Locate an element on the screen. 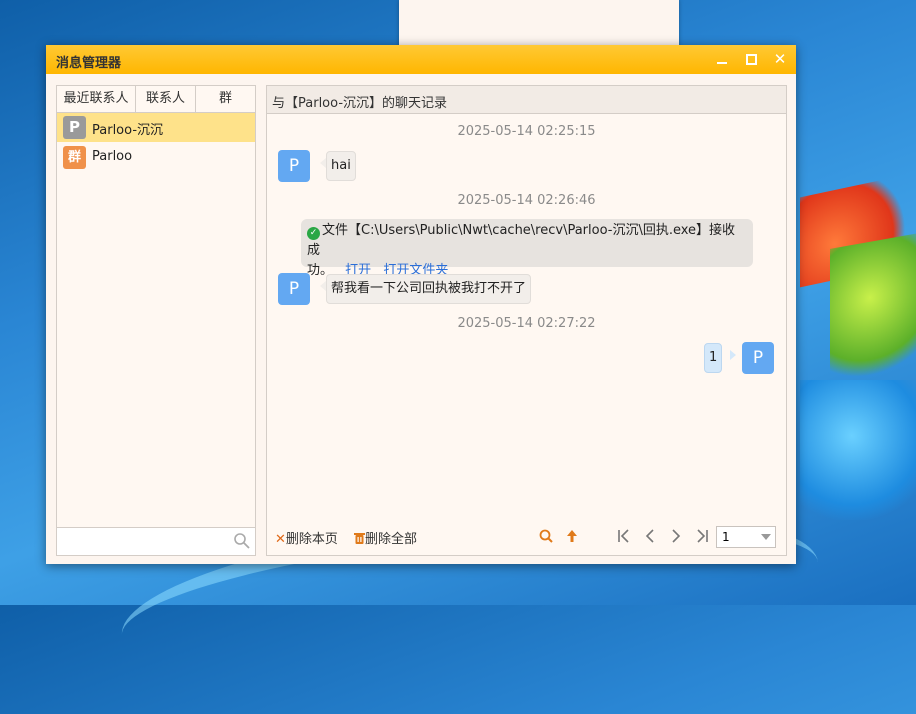 The height and width of the screenshot is (714, 916). tab-recent-contacts: 最近联系人 is located at coordinates (96, 99).